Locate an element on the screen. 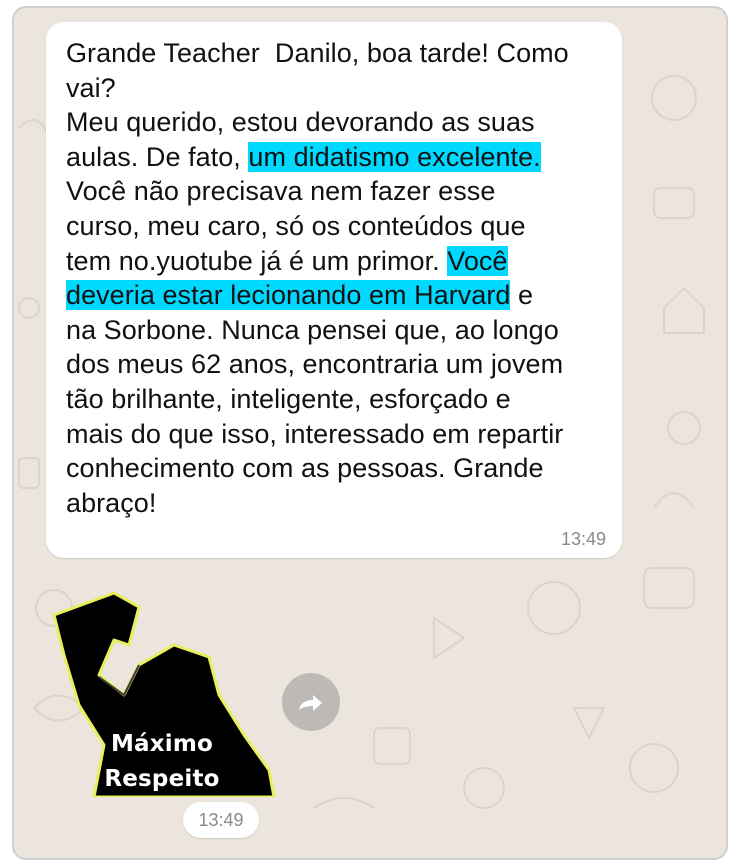 This screenshot has width=738, height=864. message-timestamp: 13:49 is located at coordinates (583, 539).